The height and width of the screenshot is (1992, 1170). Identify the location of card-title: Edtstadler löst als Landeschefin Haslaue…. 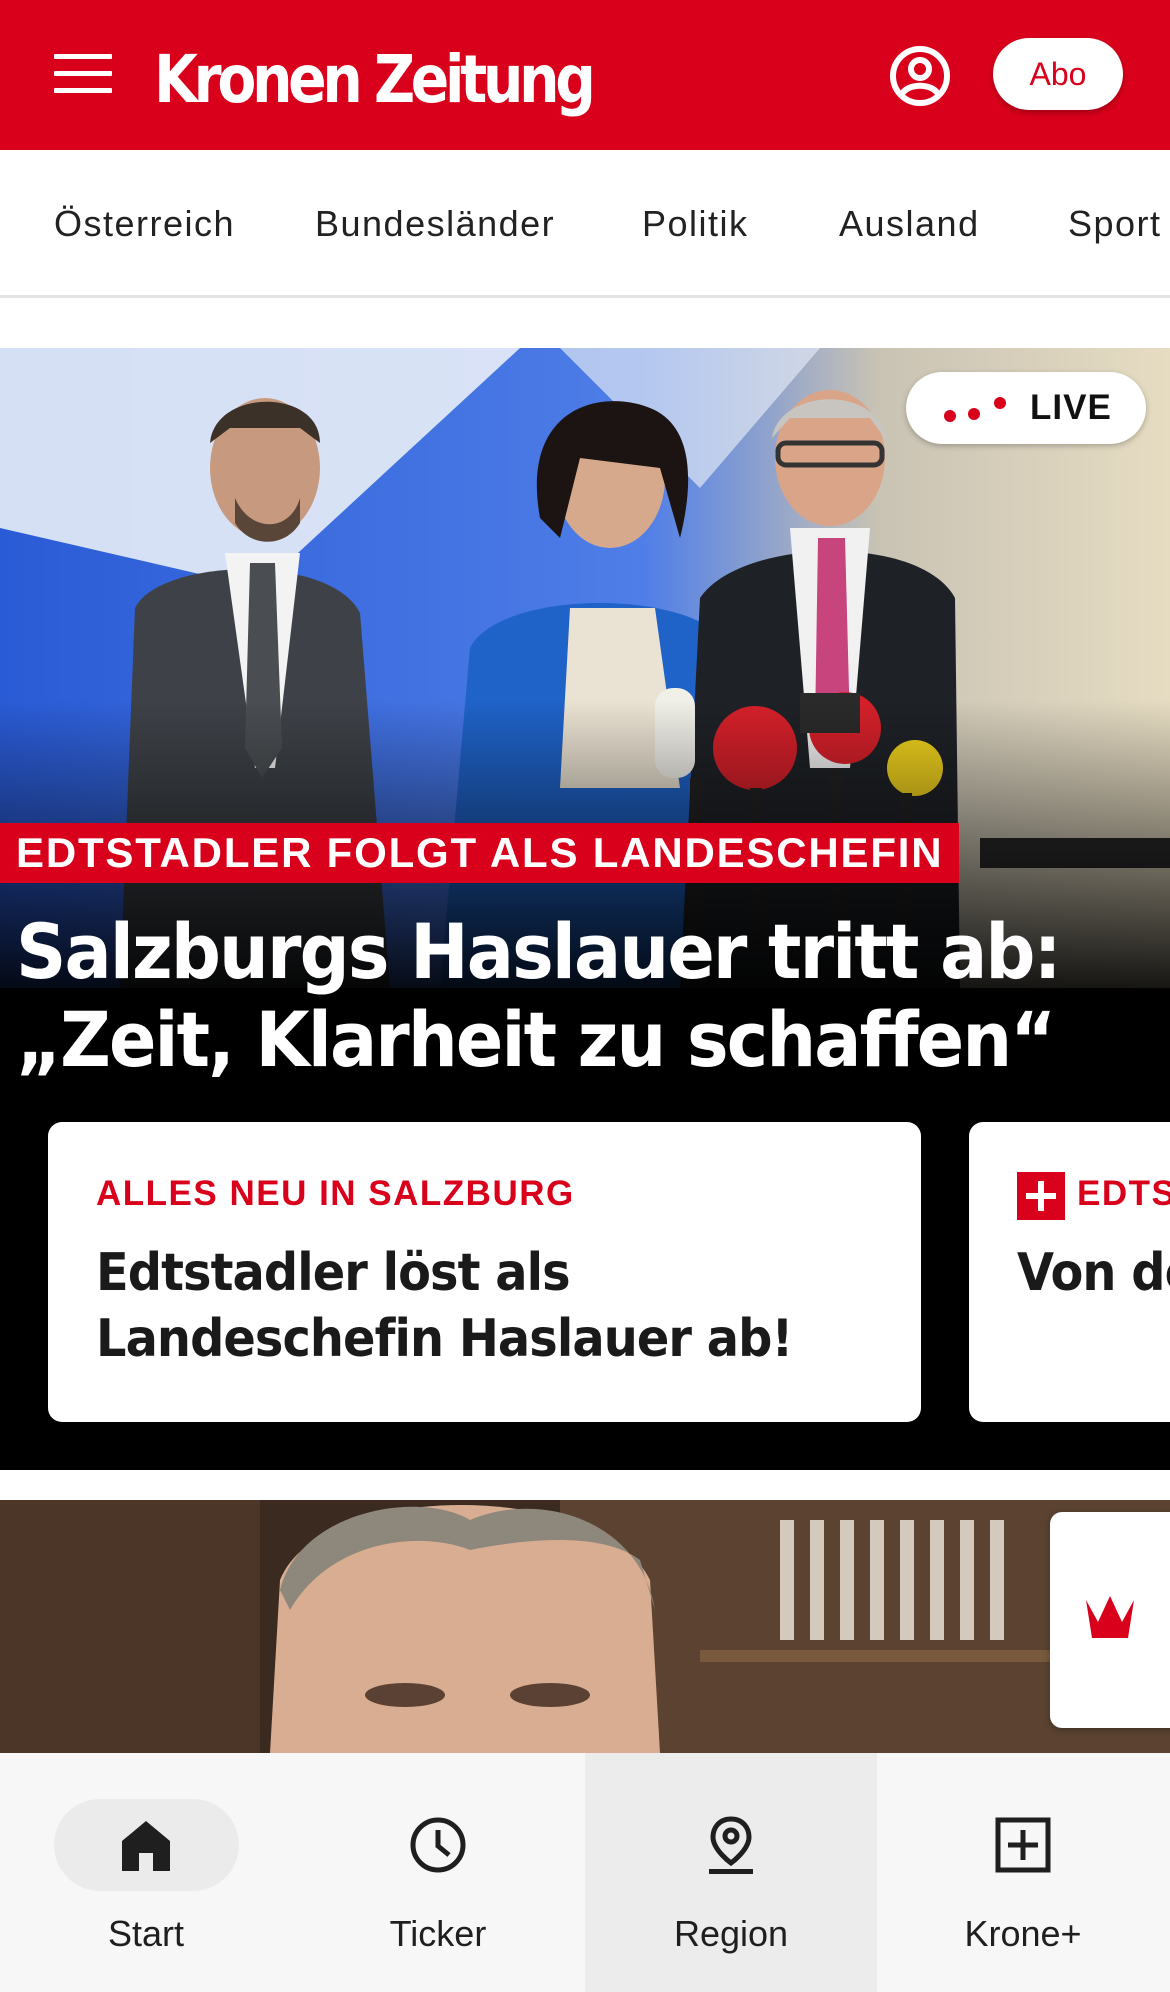
(444, 1306).